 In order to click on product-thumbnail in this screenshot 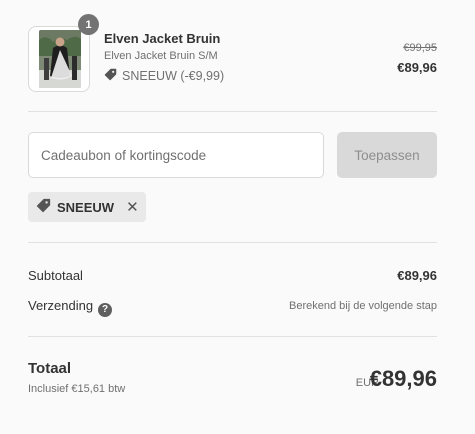, I will do `click(59, 59)`.